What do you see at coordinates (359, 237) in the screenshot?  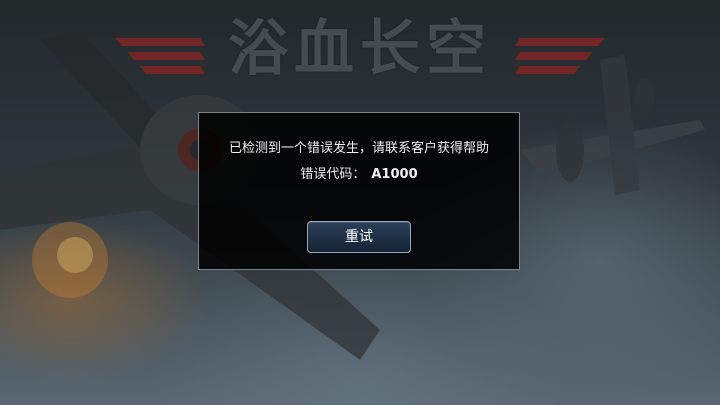 I see `retry-button: 重试` at bounding box center [359, 237].